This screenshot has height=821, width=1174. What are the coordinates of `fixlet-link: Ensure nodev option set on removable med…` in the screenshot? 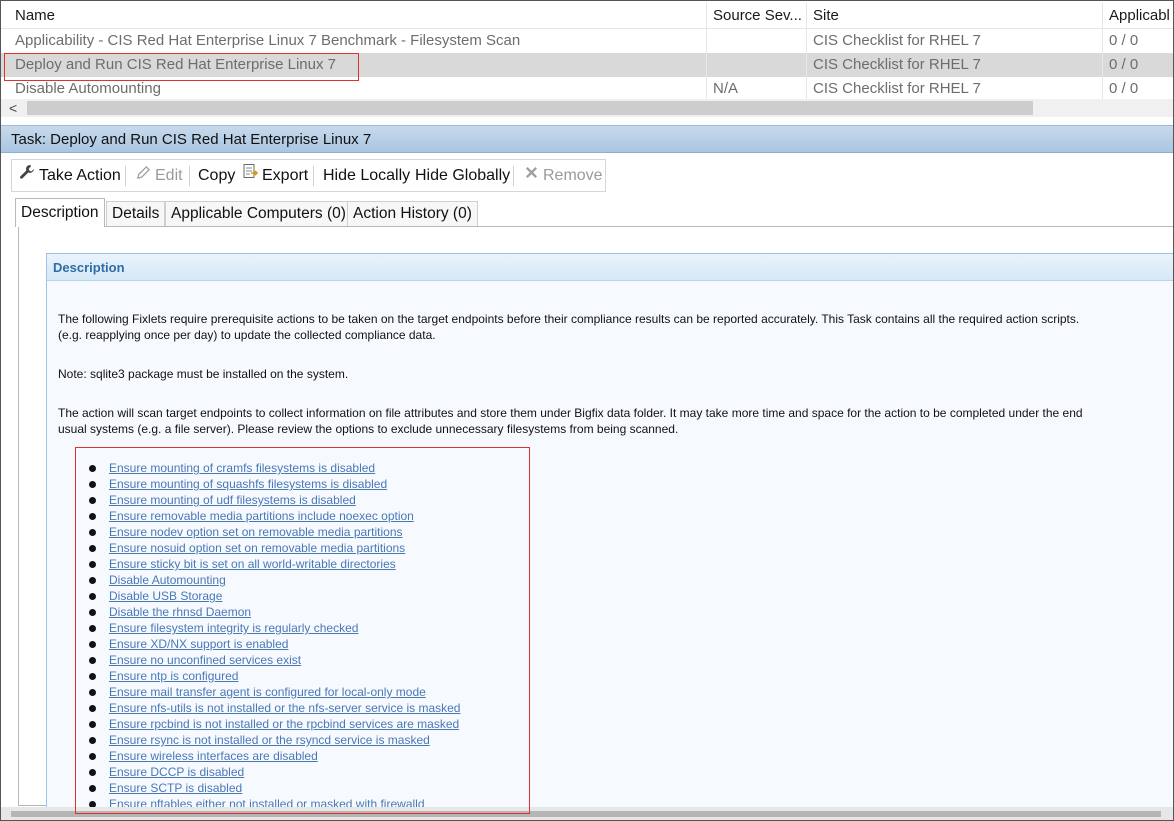 It's located at (256, 532).